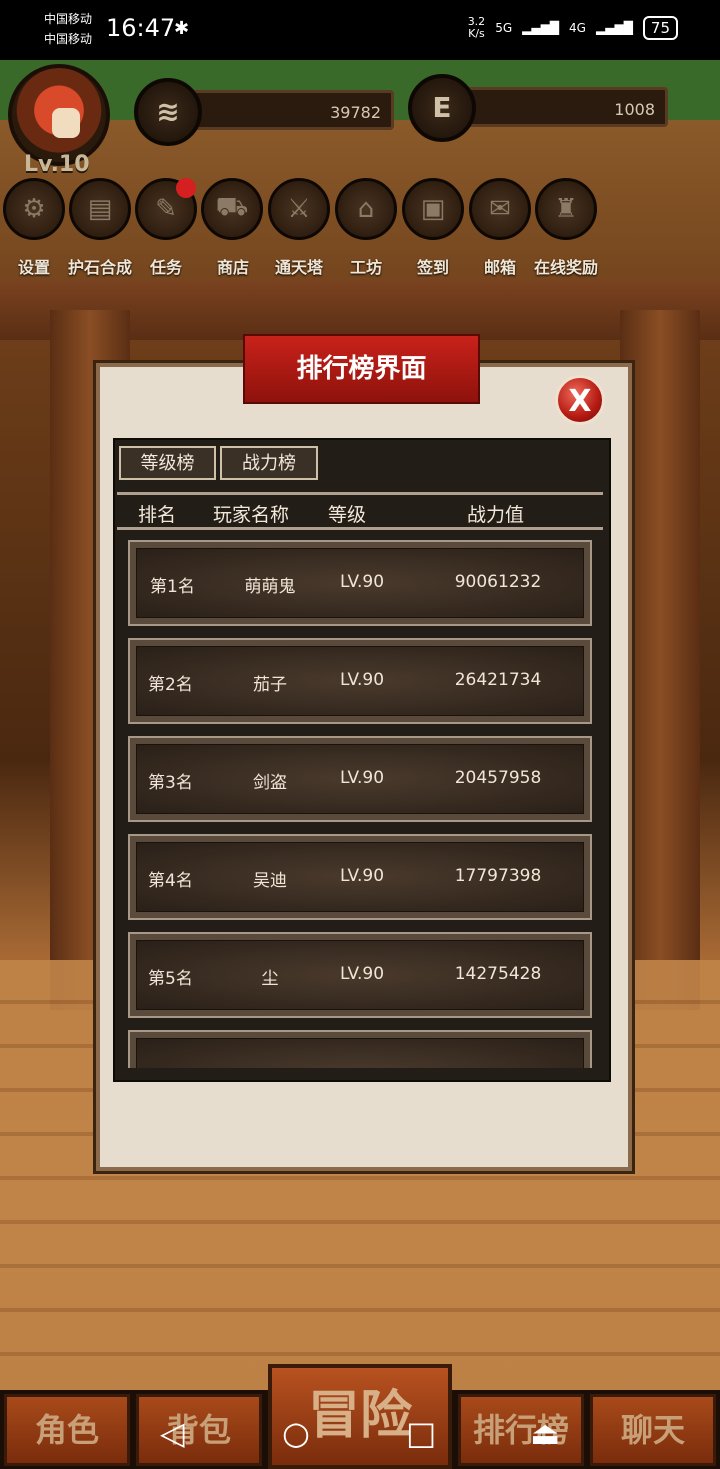  I want to click on column-power: 战力值, so click(496, 515).